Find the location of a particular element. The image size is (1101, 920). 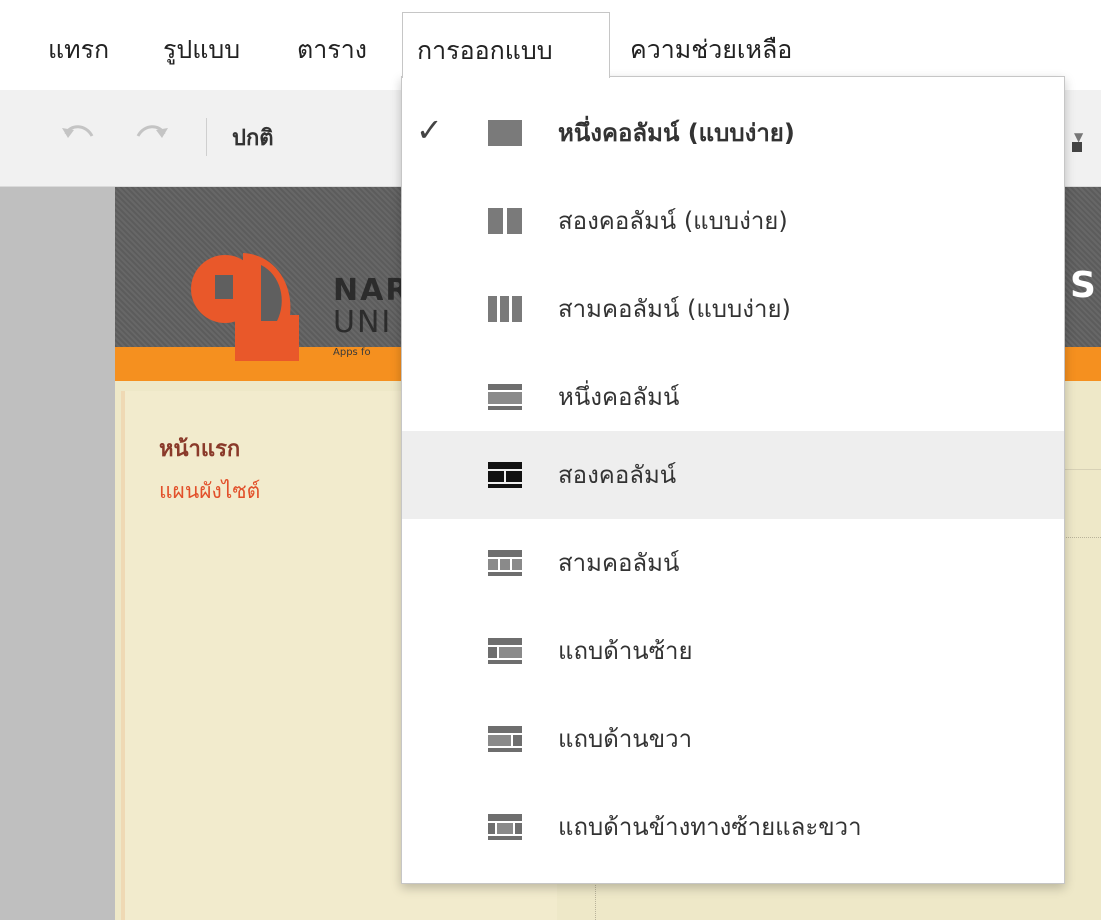

logo-tagline: Apps fo is located at coordinates (352, 352).